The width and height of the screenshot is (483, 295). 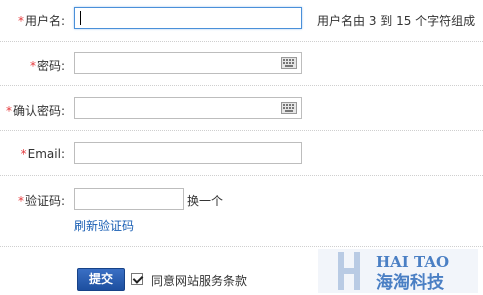 I want to click on email-label: *Email:, so click(x=43, y=154).